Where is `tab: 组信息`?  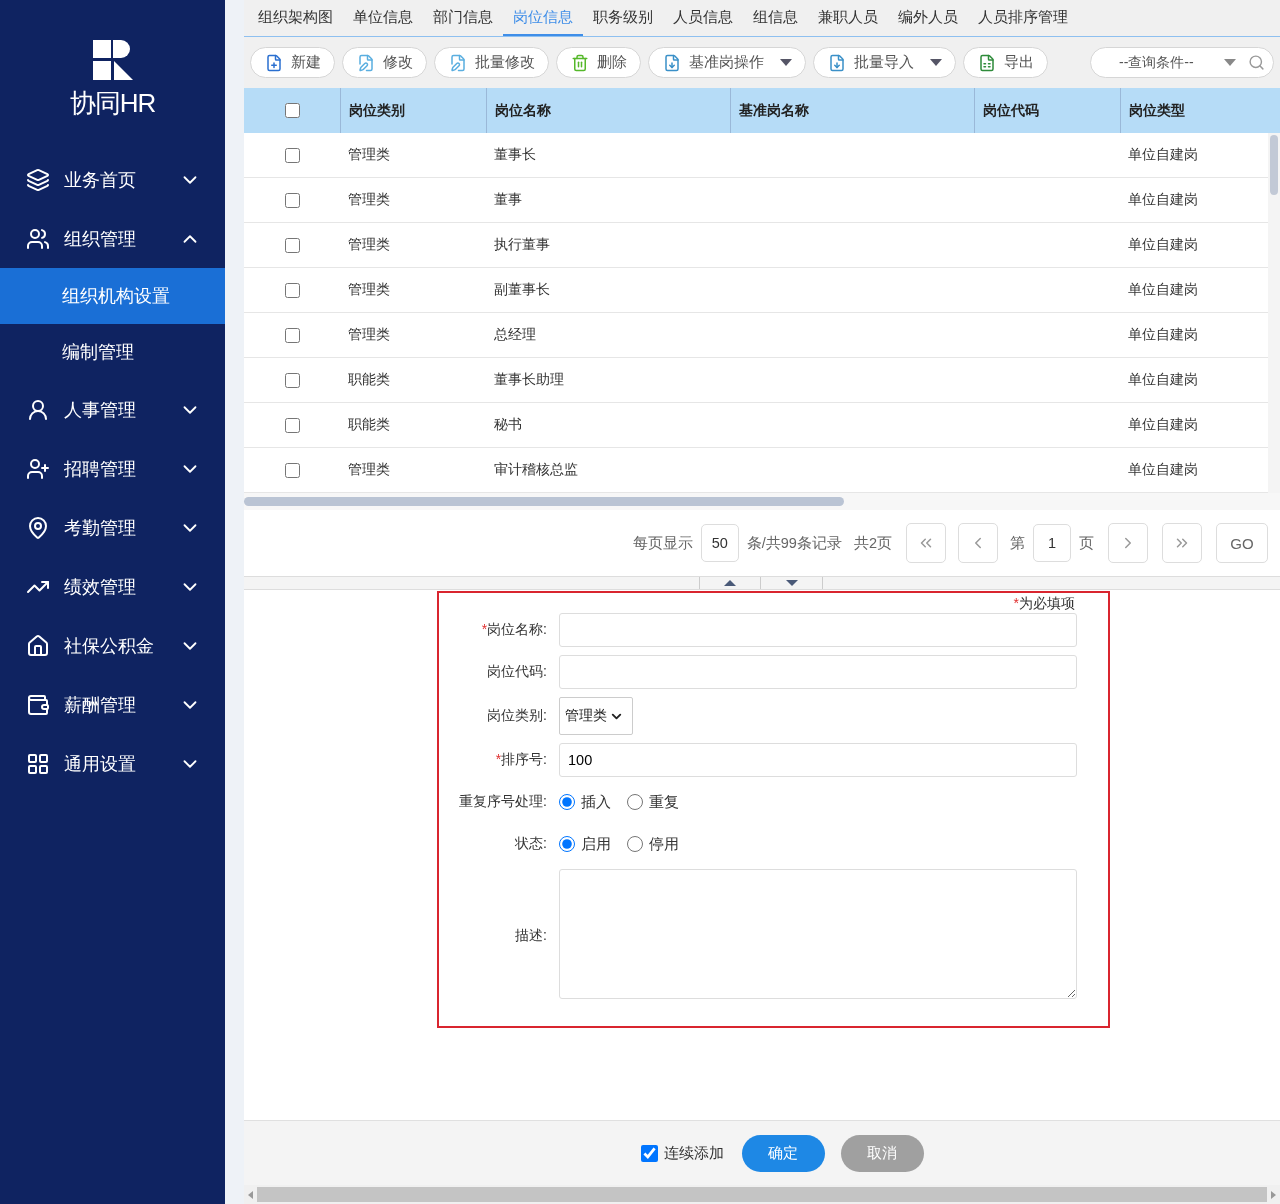 tab: 组信息 is located at coordinates (775, 18).